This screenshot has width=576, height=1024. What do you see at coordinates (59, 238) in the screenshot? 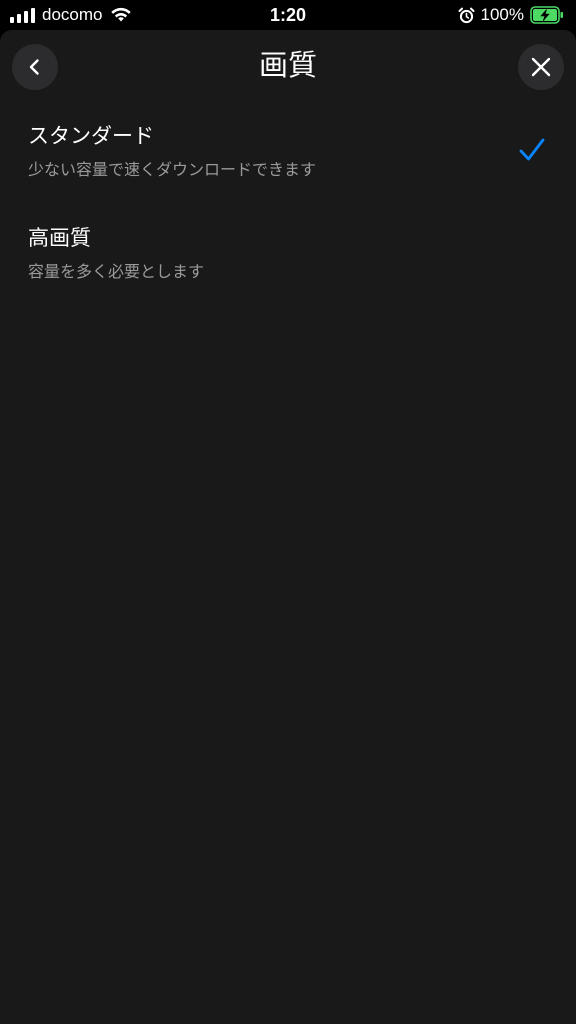
I see `option-title: 高画質` at bounding box center [59, 238].